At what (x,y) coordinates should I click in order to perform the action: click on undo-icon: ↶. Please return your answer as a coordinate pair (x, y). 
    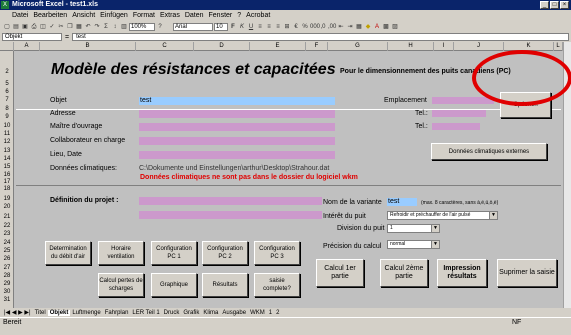
    Looking at the image, I should click on (88, 27).